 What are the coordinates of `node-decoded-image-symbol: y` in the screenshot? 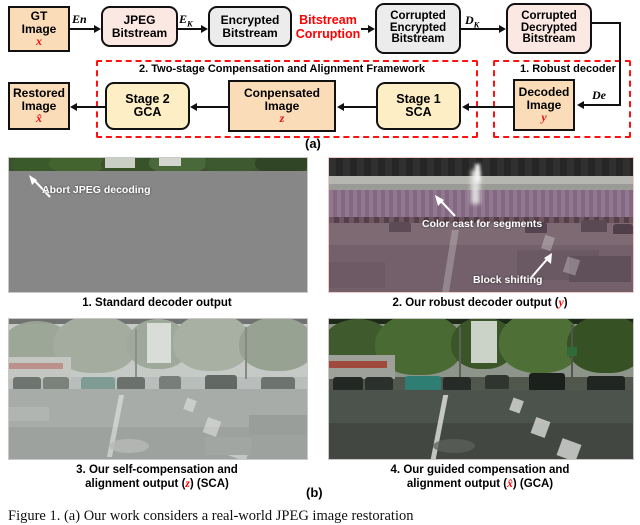 It's located at (544, 117).